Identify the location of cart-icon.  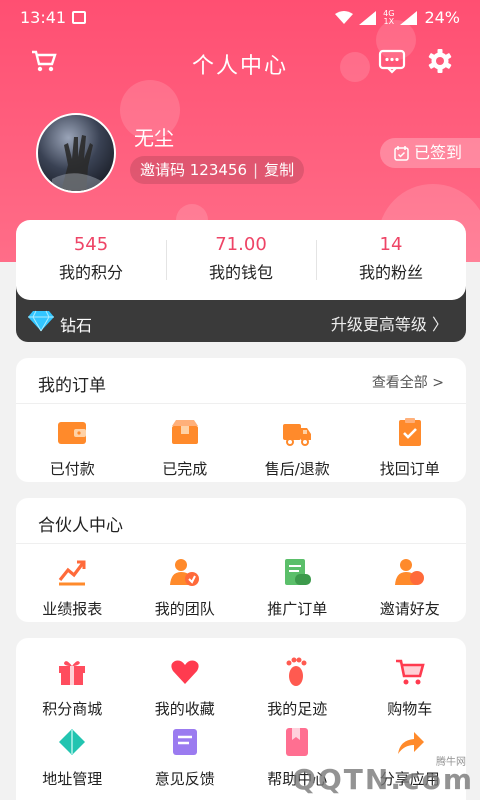
(410, 672).